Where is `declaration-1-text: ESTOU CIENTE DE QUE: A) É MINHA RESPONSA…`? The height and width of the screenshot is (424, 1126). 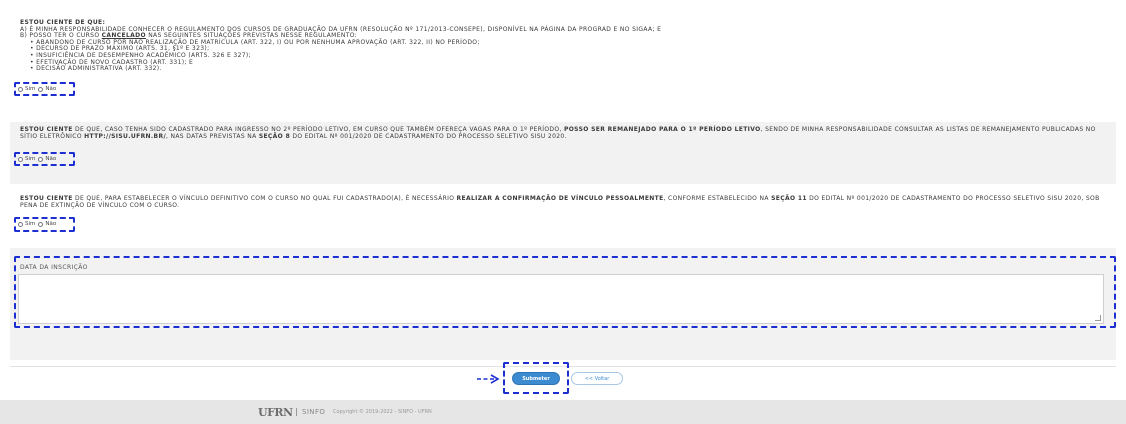
declaration-1-text: ESTOU CIENTE DE QUE: A) É MINHA RESPONSA… is located at coordinates (560, 43).